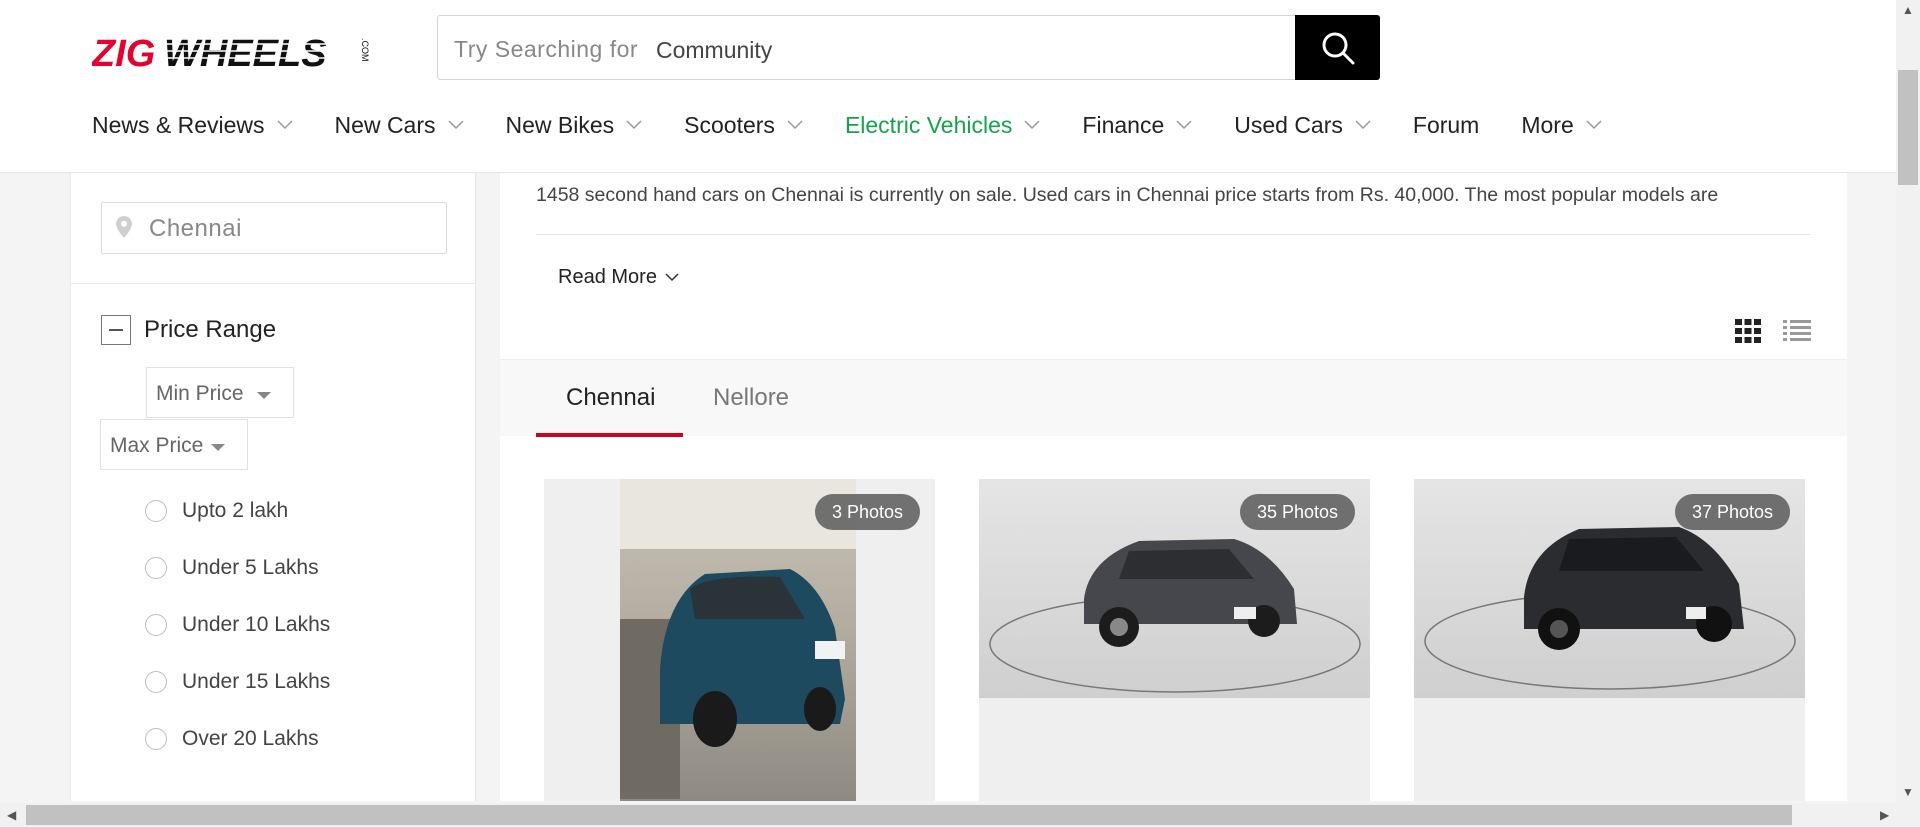 The image size is (1920, 827). I want to click on nav-forum: Forum, so click(1446, 125).